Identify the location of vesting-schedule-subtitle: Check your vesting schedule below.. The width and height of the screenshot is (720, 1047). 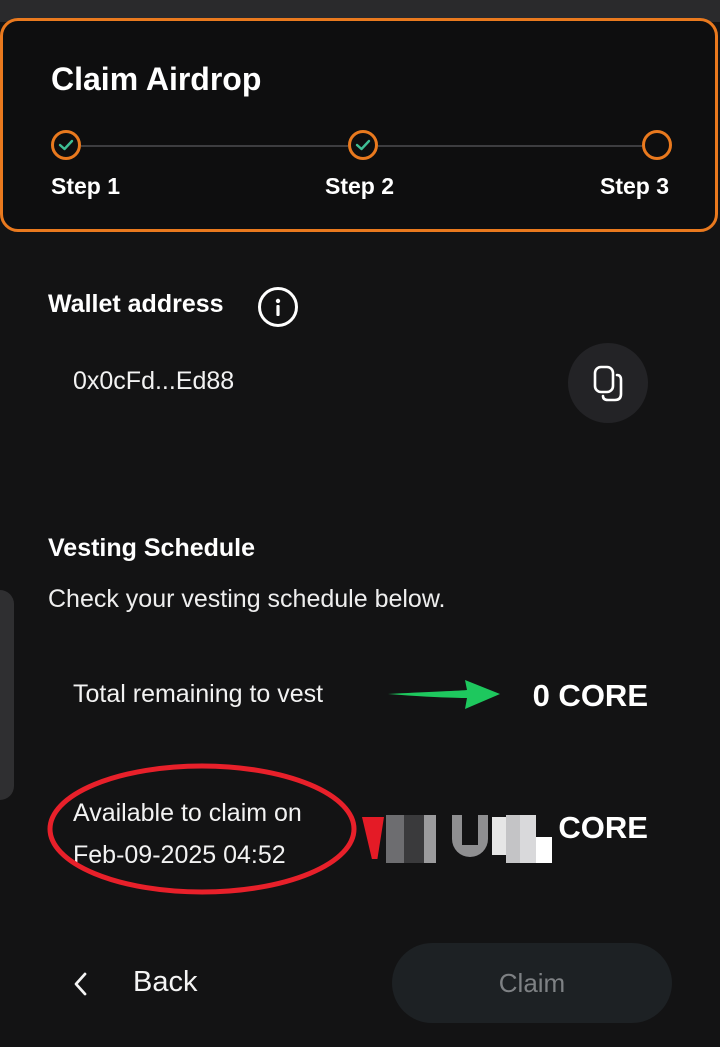
(247, 599).